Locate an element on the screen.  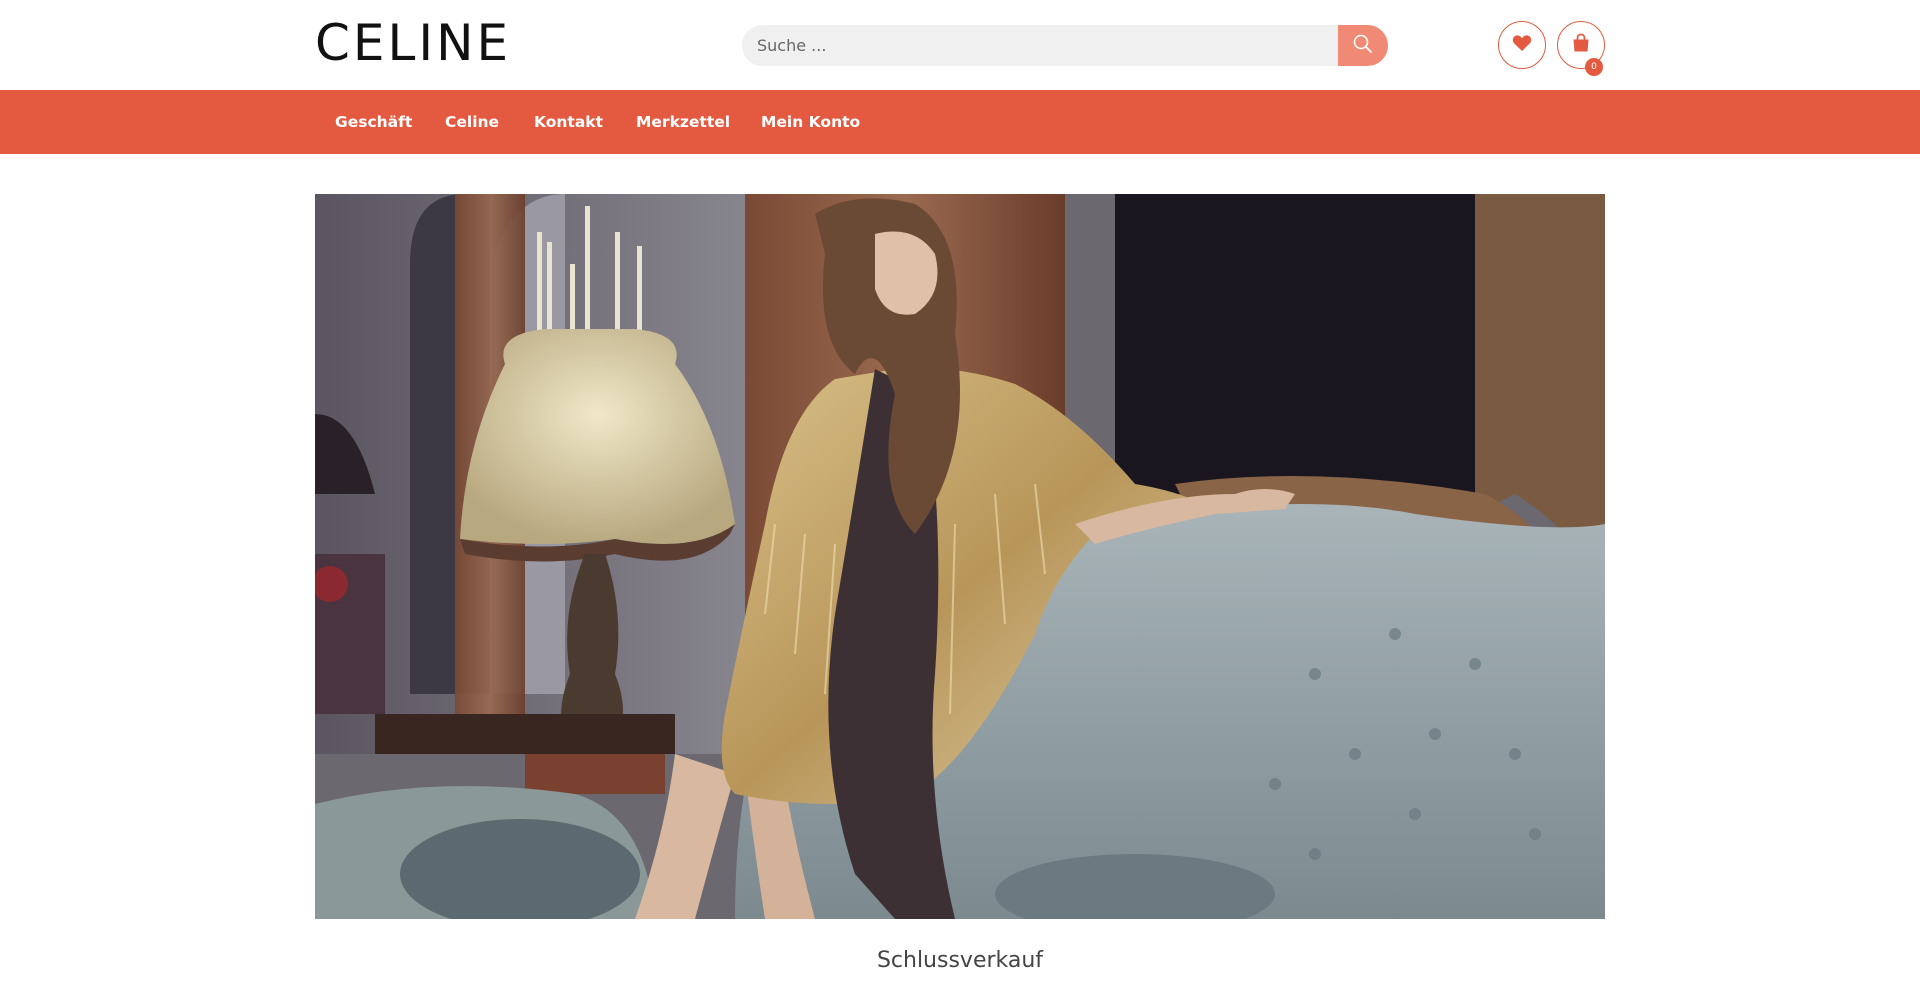
hero-caption: Schlussverkauf is located at coordinates (960, 960).